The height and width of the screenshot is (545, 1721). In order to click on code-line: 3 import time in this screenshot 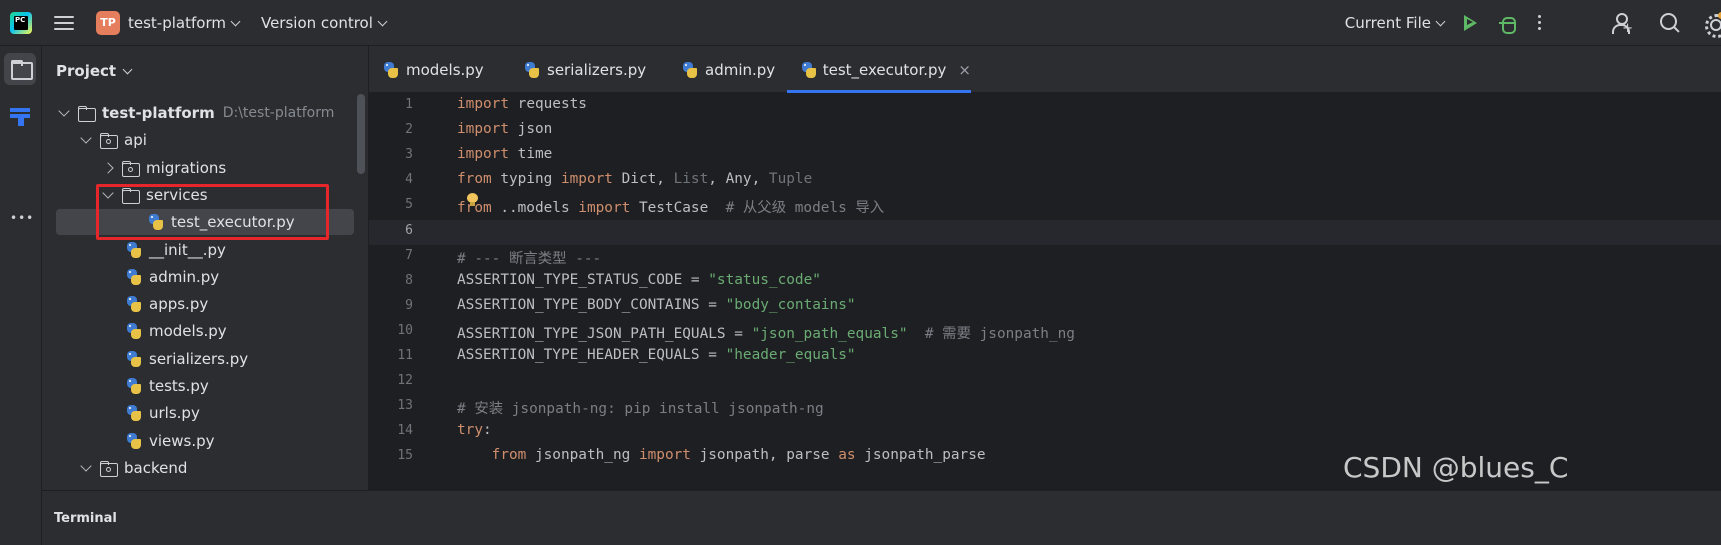, I will do `click(1045, 156)`.